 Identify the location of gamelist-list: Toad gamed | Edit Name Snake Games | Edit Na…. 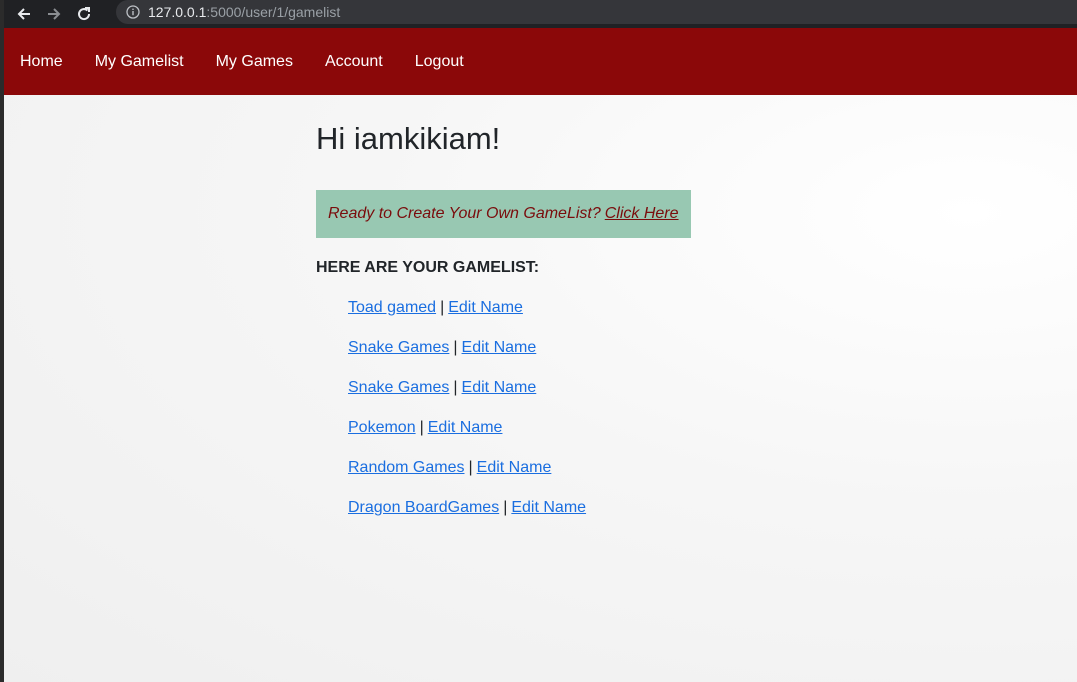
(503, 418).